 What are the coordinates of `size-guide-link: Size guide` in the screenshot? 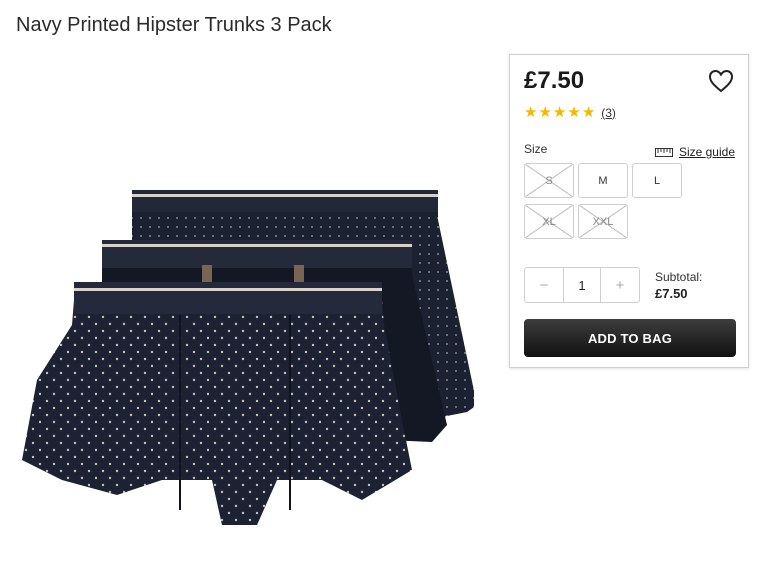 It's located at (694, 152).